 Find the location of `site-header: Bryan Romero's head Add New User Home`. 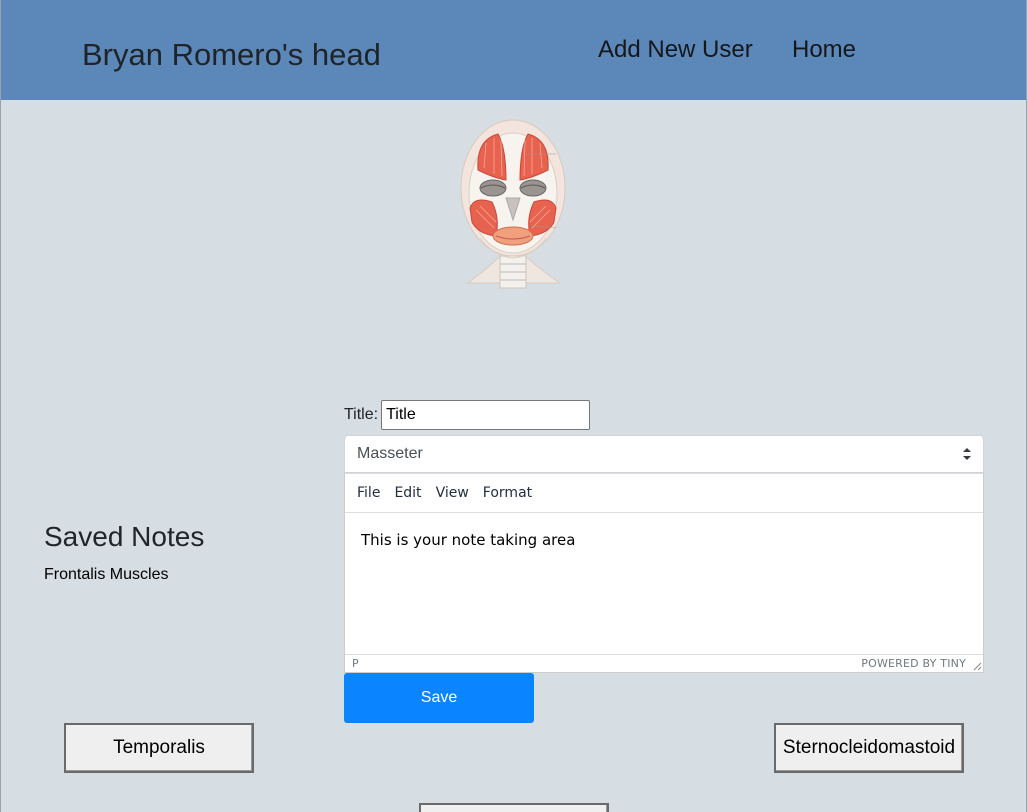

site-header: Bryan Romero's head Add New User Home is located at coordinates (513, 50).